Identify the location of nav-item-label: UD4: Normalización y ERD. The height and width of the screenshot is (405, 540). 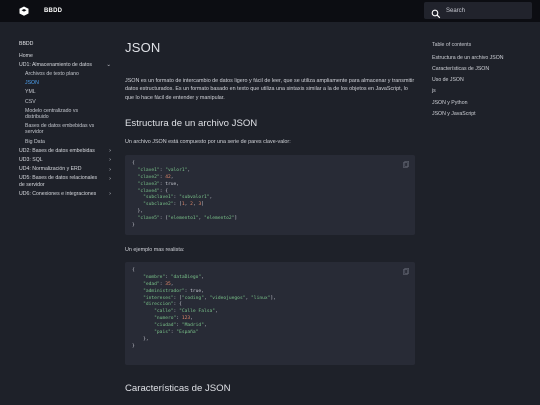
(50, 169).